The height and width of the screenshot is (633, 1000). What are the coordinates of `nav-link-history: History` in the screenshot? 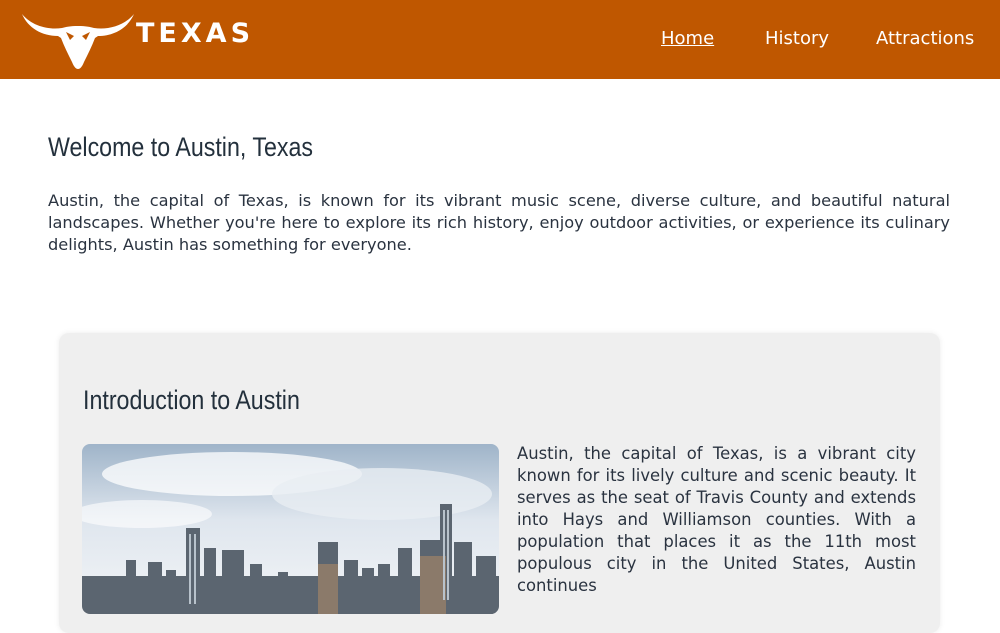 It's located at (797, 39).